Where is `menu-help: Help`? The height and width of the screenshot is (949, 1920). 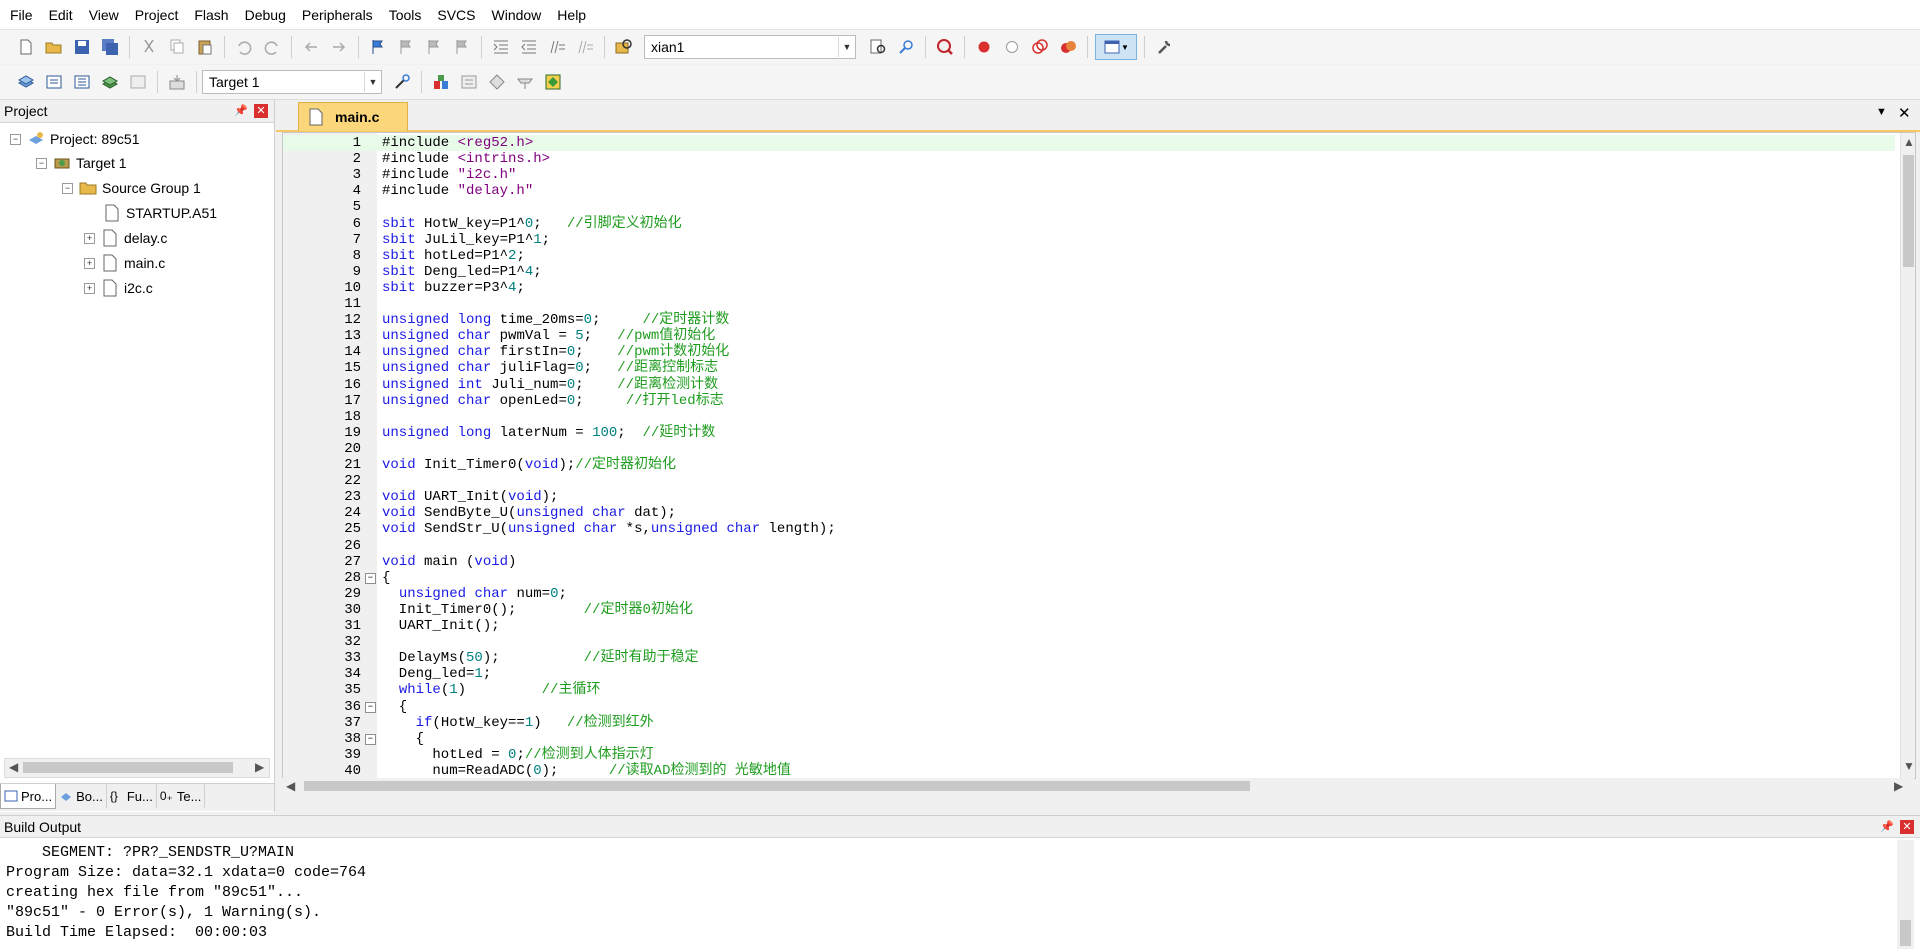
menu-help: Help is located at coordinates (571, 15).